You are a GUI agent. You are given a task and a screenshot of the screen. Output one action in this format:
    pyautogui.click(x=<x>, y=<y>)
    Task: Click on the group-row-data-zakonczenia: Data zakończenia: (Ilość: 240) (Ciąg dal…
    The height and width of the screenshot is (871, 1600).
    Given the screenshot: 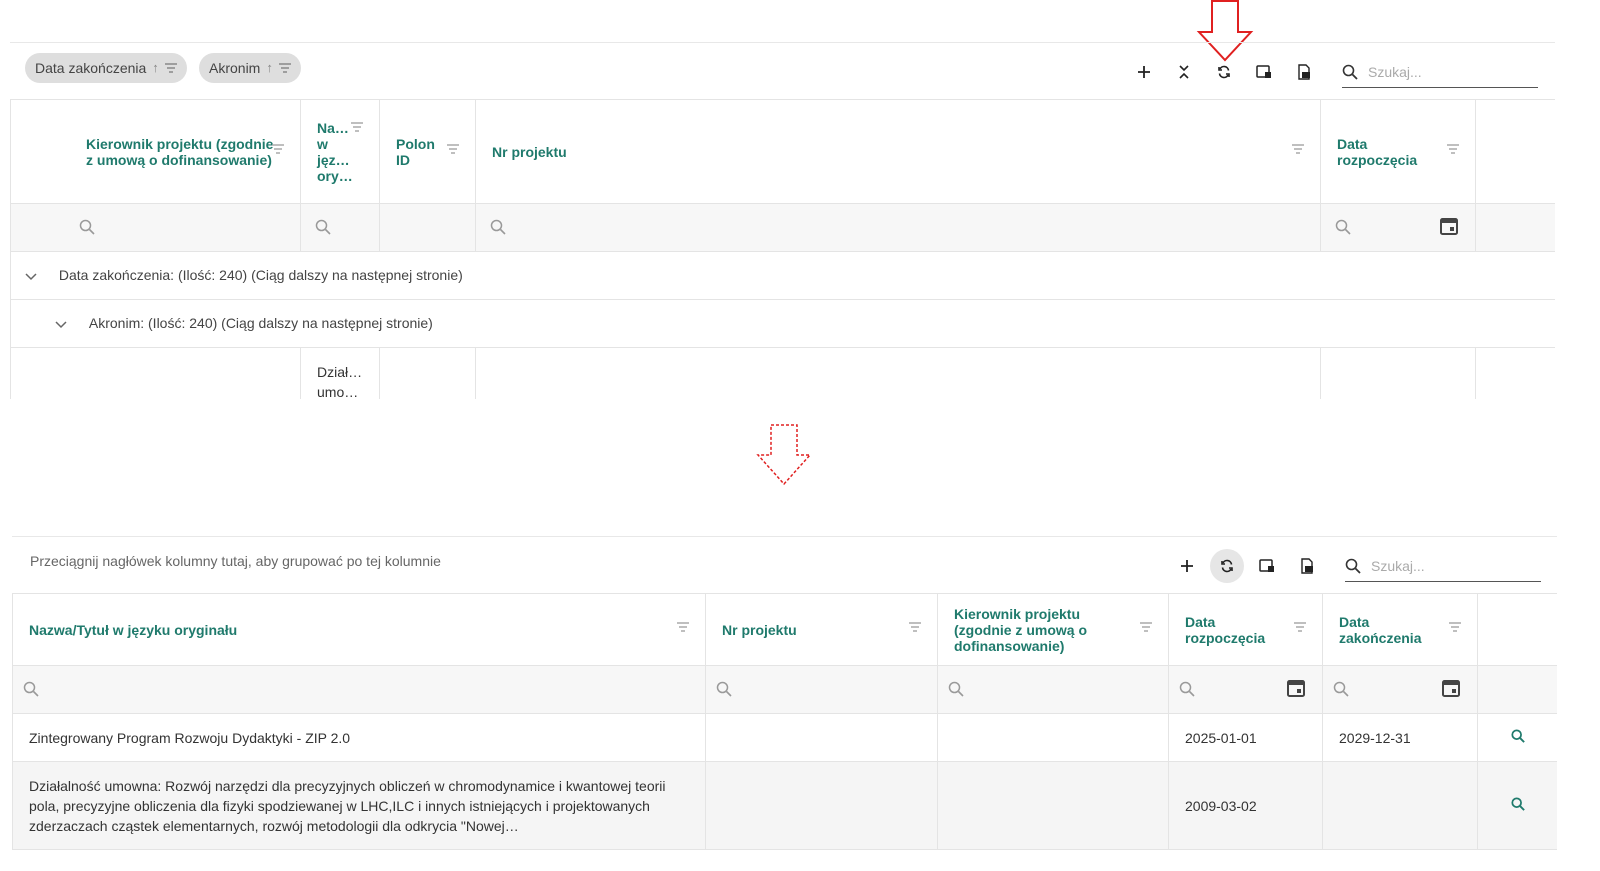 What is the action you would take?
    pyautogui.click(x=782, y=275)
    